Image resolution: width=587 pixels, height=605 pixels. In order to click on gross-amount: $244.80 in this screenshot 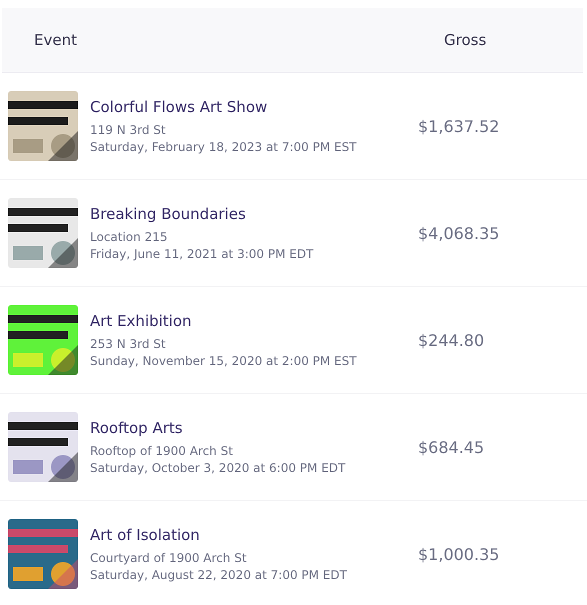, I will do `click(452, 340)`.